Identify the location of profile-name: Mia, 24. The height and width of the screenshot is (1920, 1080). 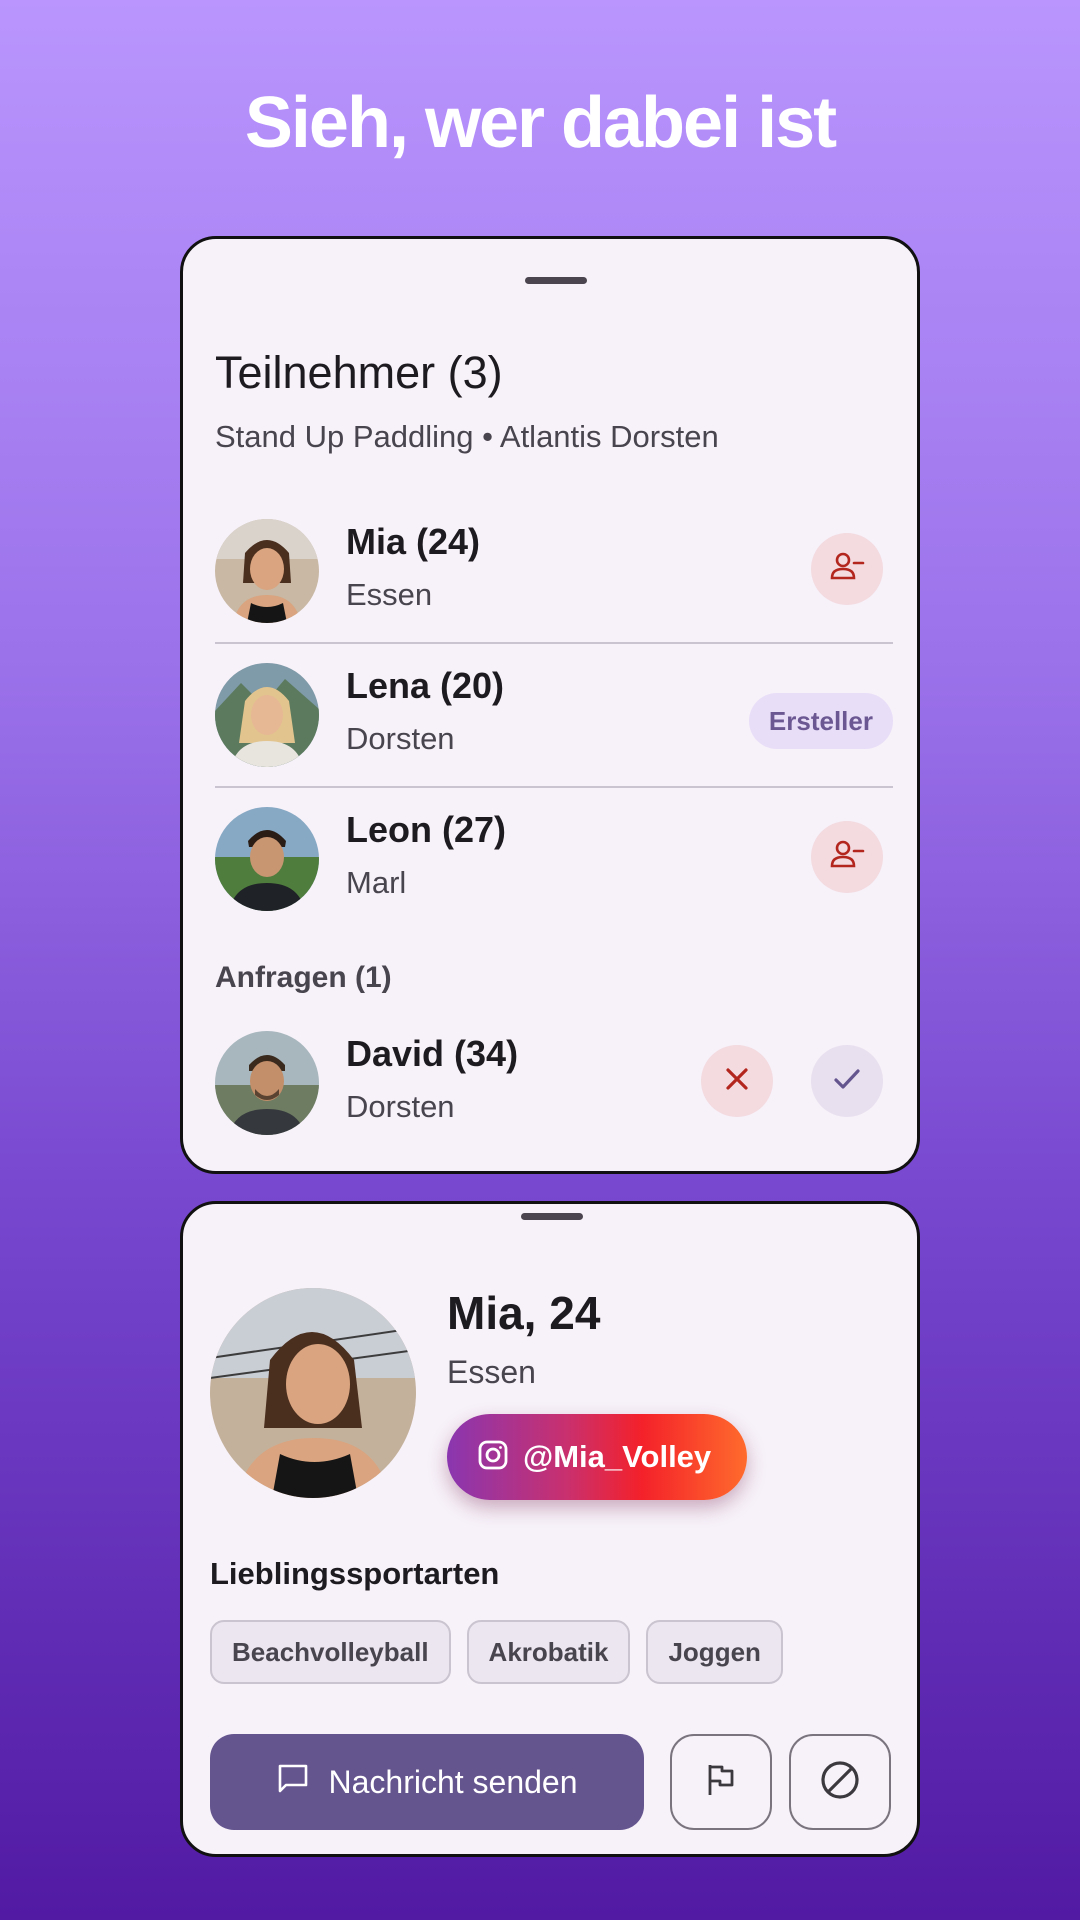
(524, 1313).